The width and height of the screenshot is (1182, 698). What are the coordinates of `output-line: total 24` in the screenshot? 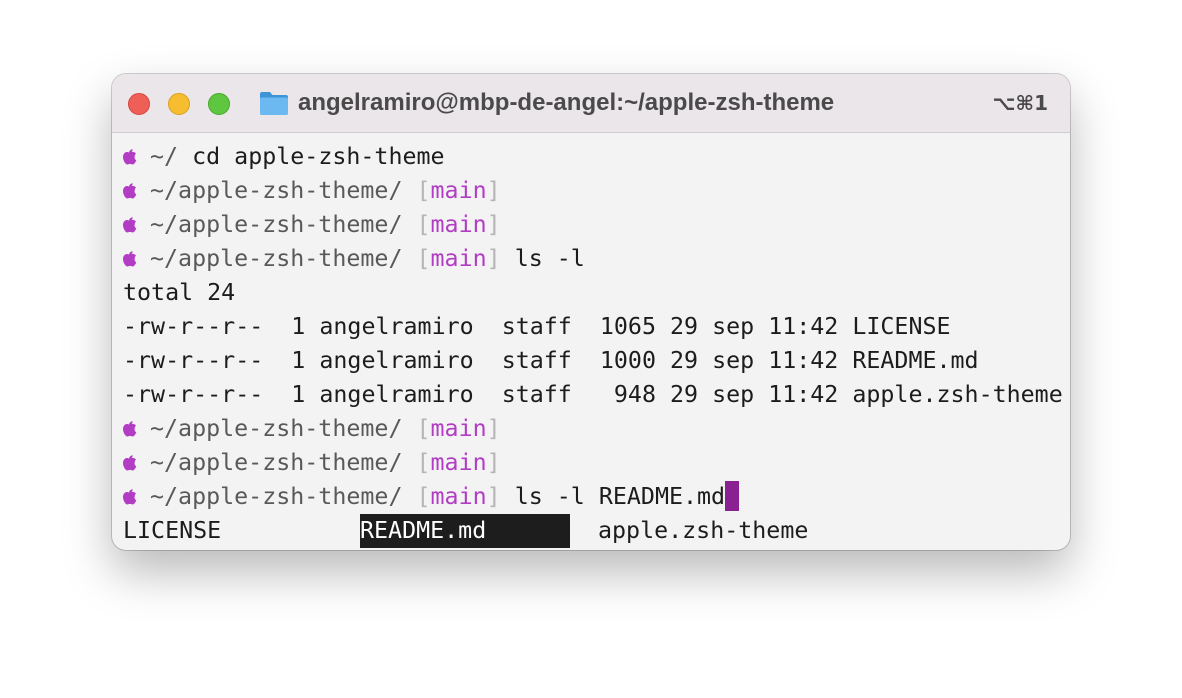 It's located at (179, 292).